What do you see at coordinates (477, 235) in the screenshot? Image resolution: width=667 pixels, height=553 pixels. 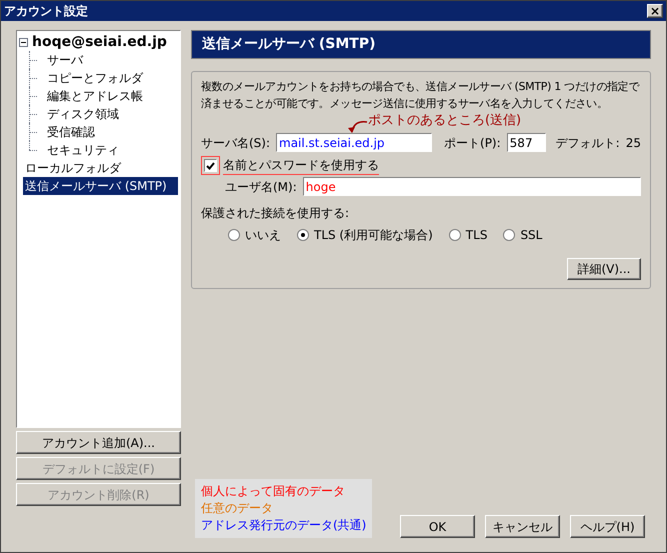 I see `radio-label: TLS` at bounding box center [477, 235].